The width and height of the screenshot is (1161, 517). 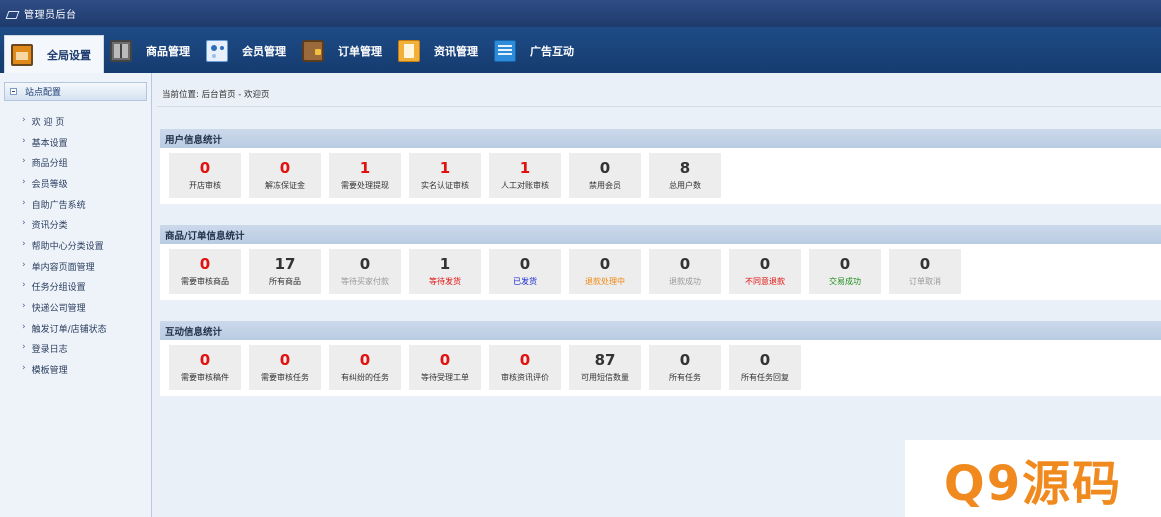 I want to click on sidebar-item-self-ads: › 自助广告系统, so click(x=75, y=204).